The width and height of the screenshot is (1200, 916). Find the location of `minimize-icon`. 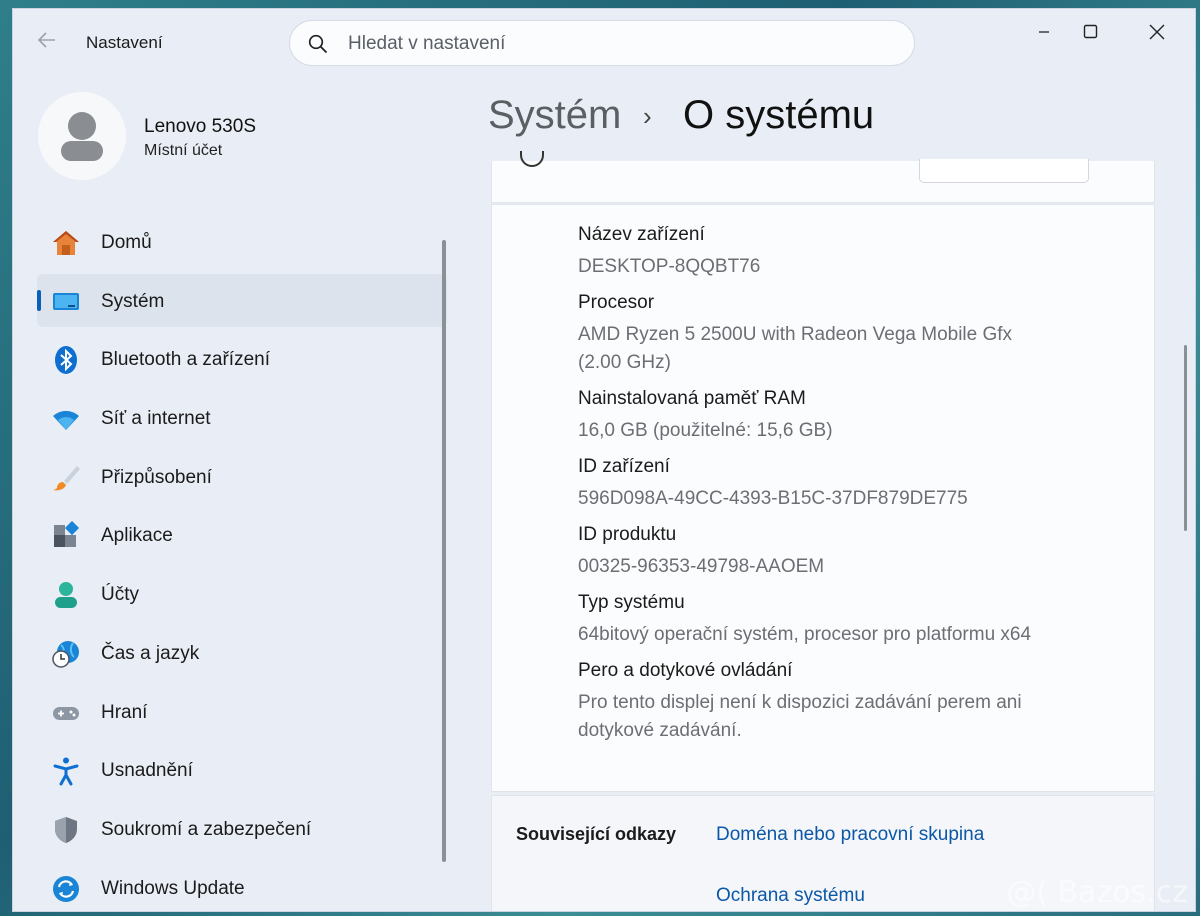

minimize-icon is located at coordinates (1044, 32).